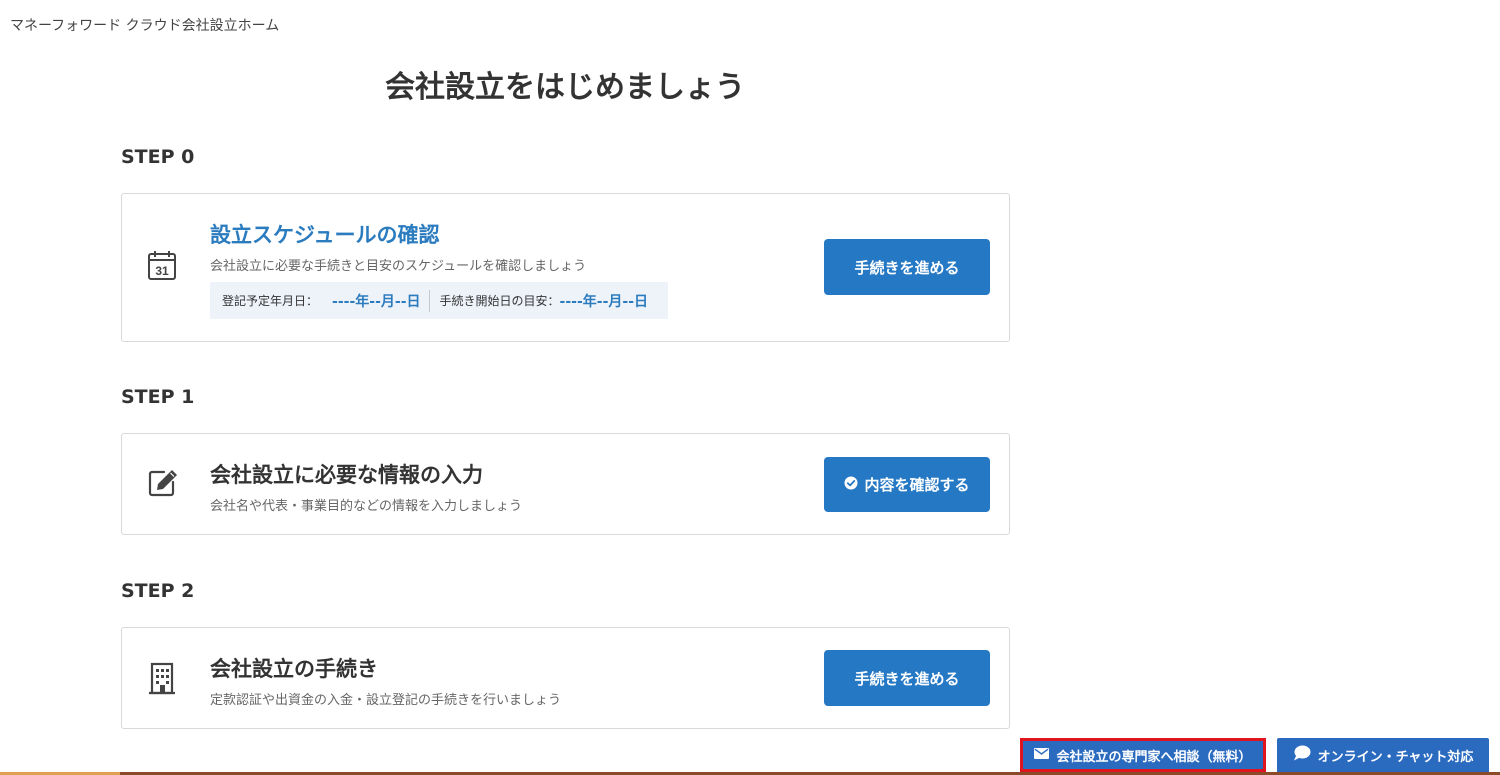 The height and width of the screenshot is (775, 1500). What do you see at coordinates (917, 485) in the screenshot?
I see `confirm-content-label: 内容を確認する` at bounding box center [917, 485].